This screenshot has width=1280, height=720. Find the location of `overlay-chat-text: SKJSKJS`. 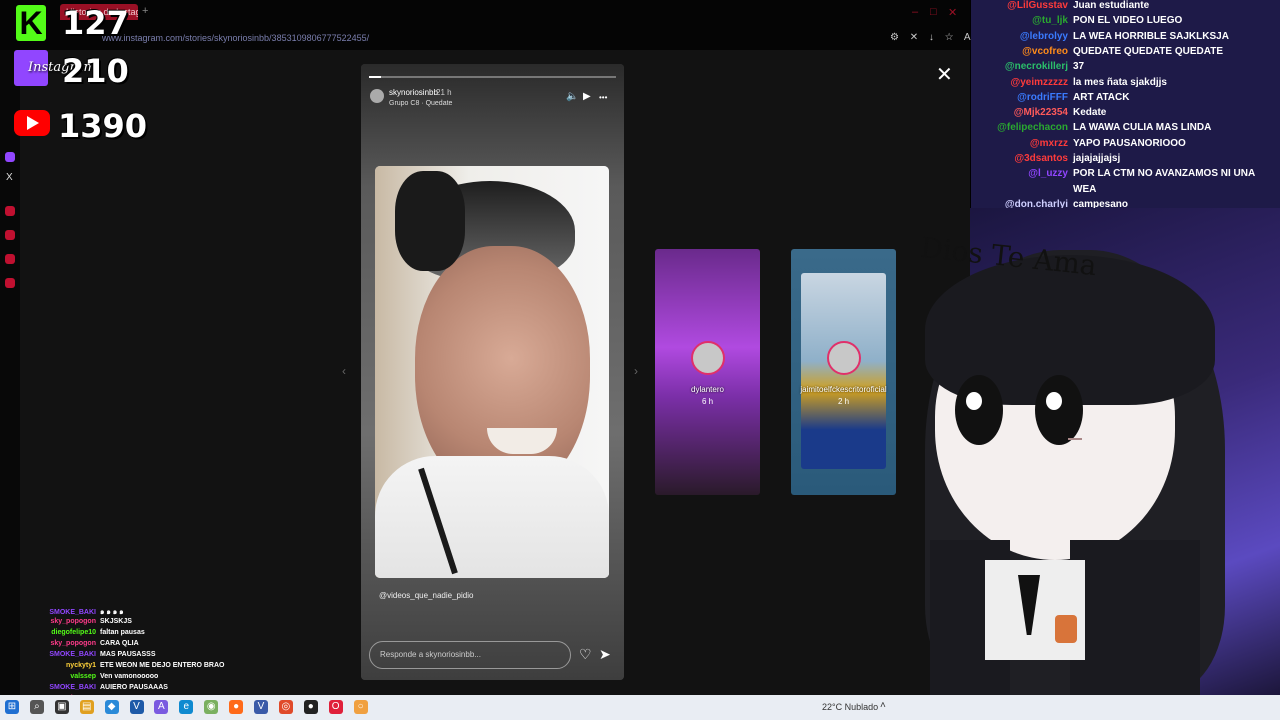

overlay-chat-text: SKJSKJS is located at coordinates (116, 621).